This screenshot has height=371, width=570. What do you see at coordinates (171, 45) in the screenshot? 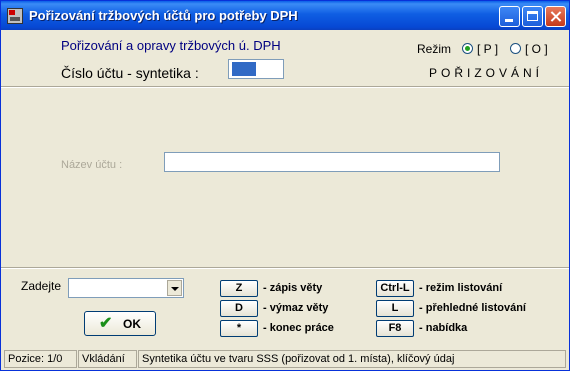
I see `form-heading: Pořizování a opravy tržbových ú. DPH` at bounding box center [171, 45].